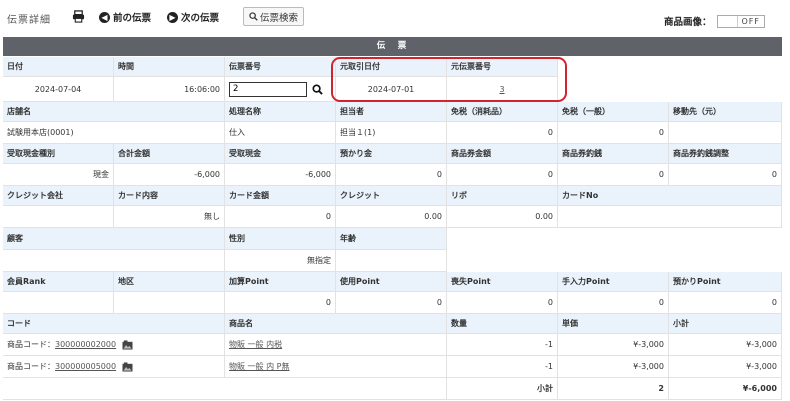 Image resolution: width=790 pixels, height=401 pixels. Describe the element at coordinates (114, 324) in the screenshot. I see `header-code: コード` at that location.